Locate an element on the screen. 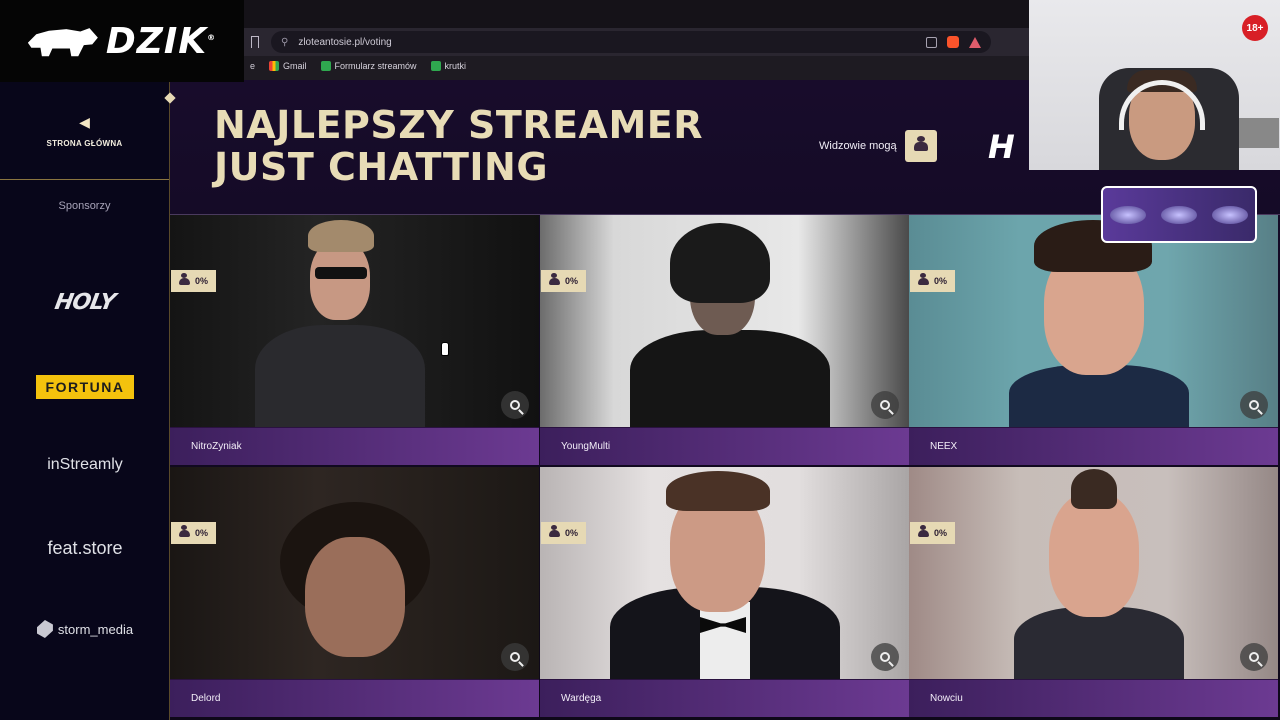 The image size is (1280, 720). age-rating-badge: 18+ is located at coordinates (1255, 28).